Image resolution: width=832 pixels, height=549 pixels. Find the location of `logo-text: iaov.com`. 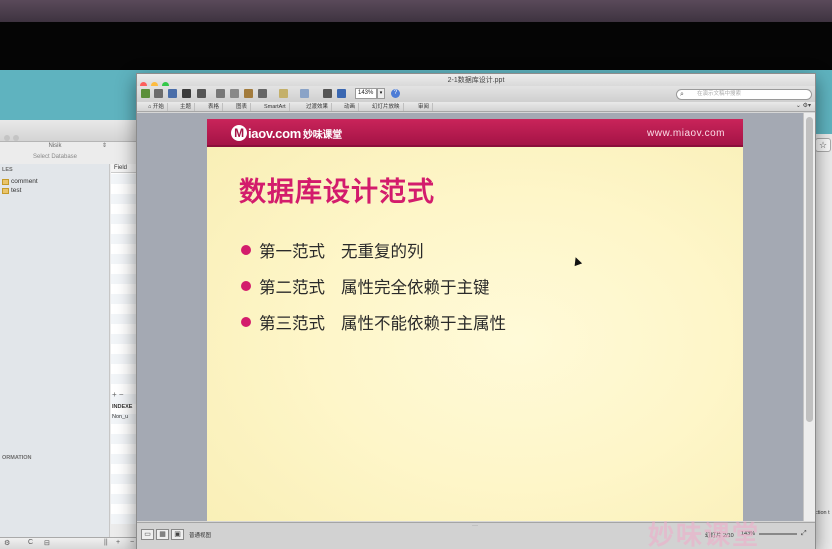

logo-text: iaov.com is located at coordinates (274, 133).